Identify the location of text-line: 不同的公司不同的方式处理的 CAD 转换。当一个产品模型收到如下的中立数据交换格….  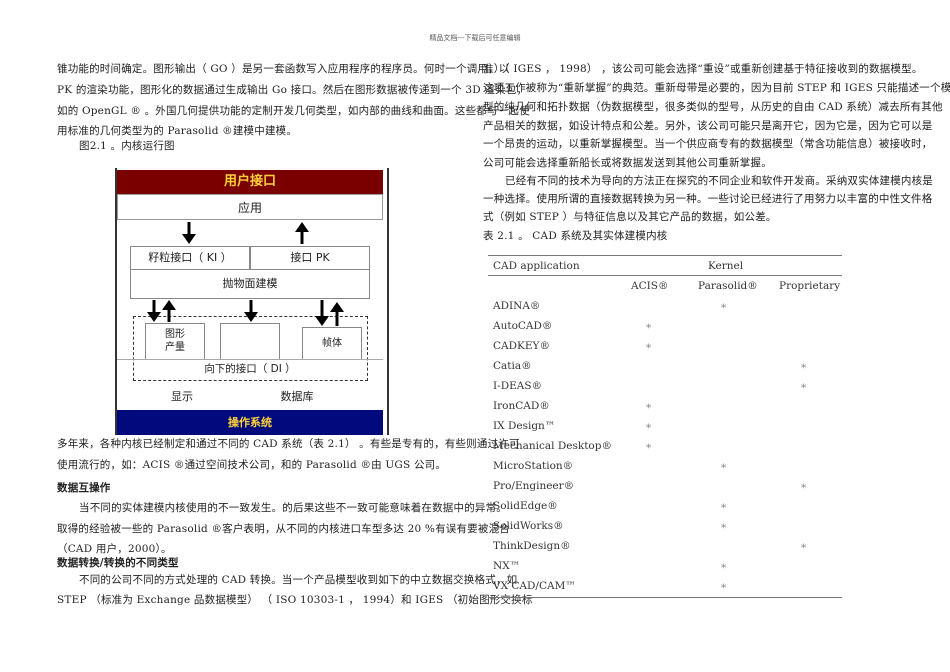
(298, 580).